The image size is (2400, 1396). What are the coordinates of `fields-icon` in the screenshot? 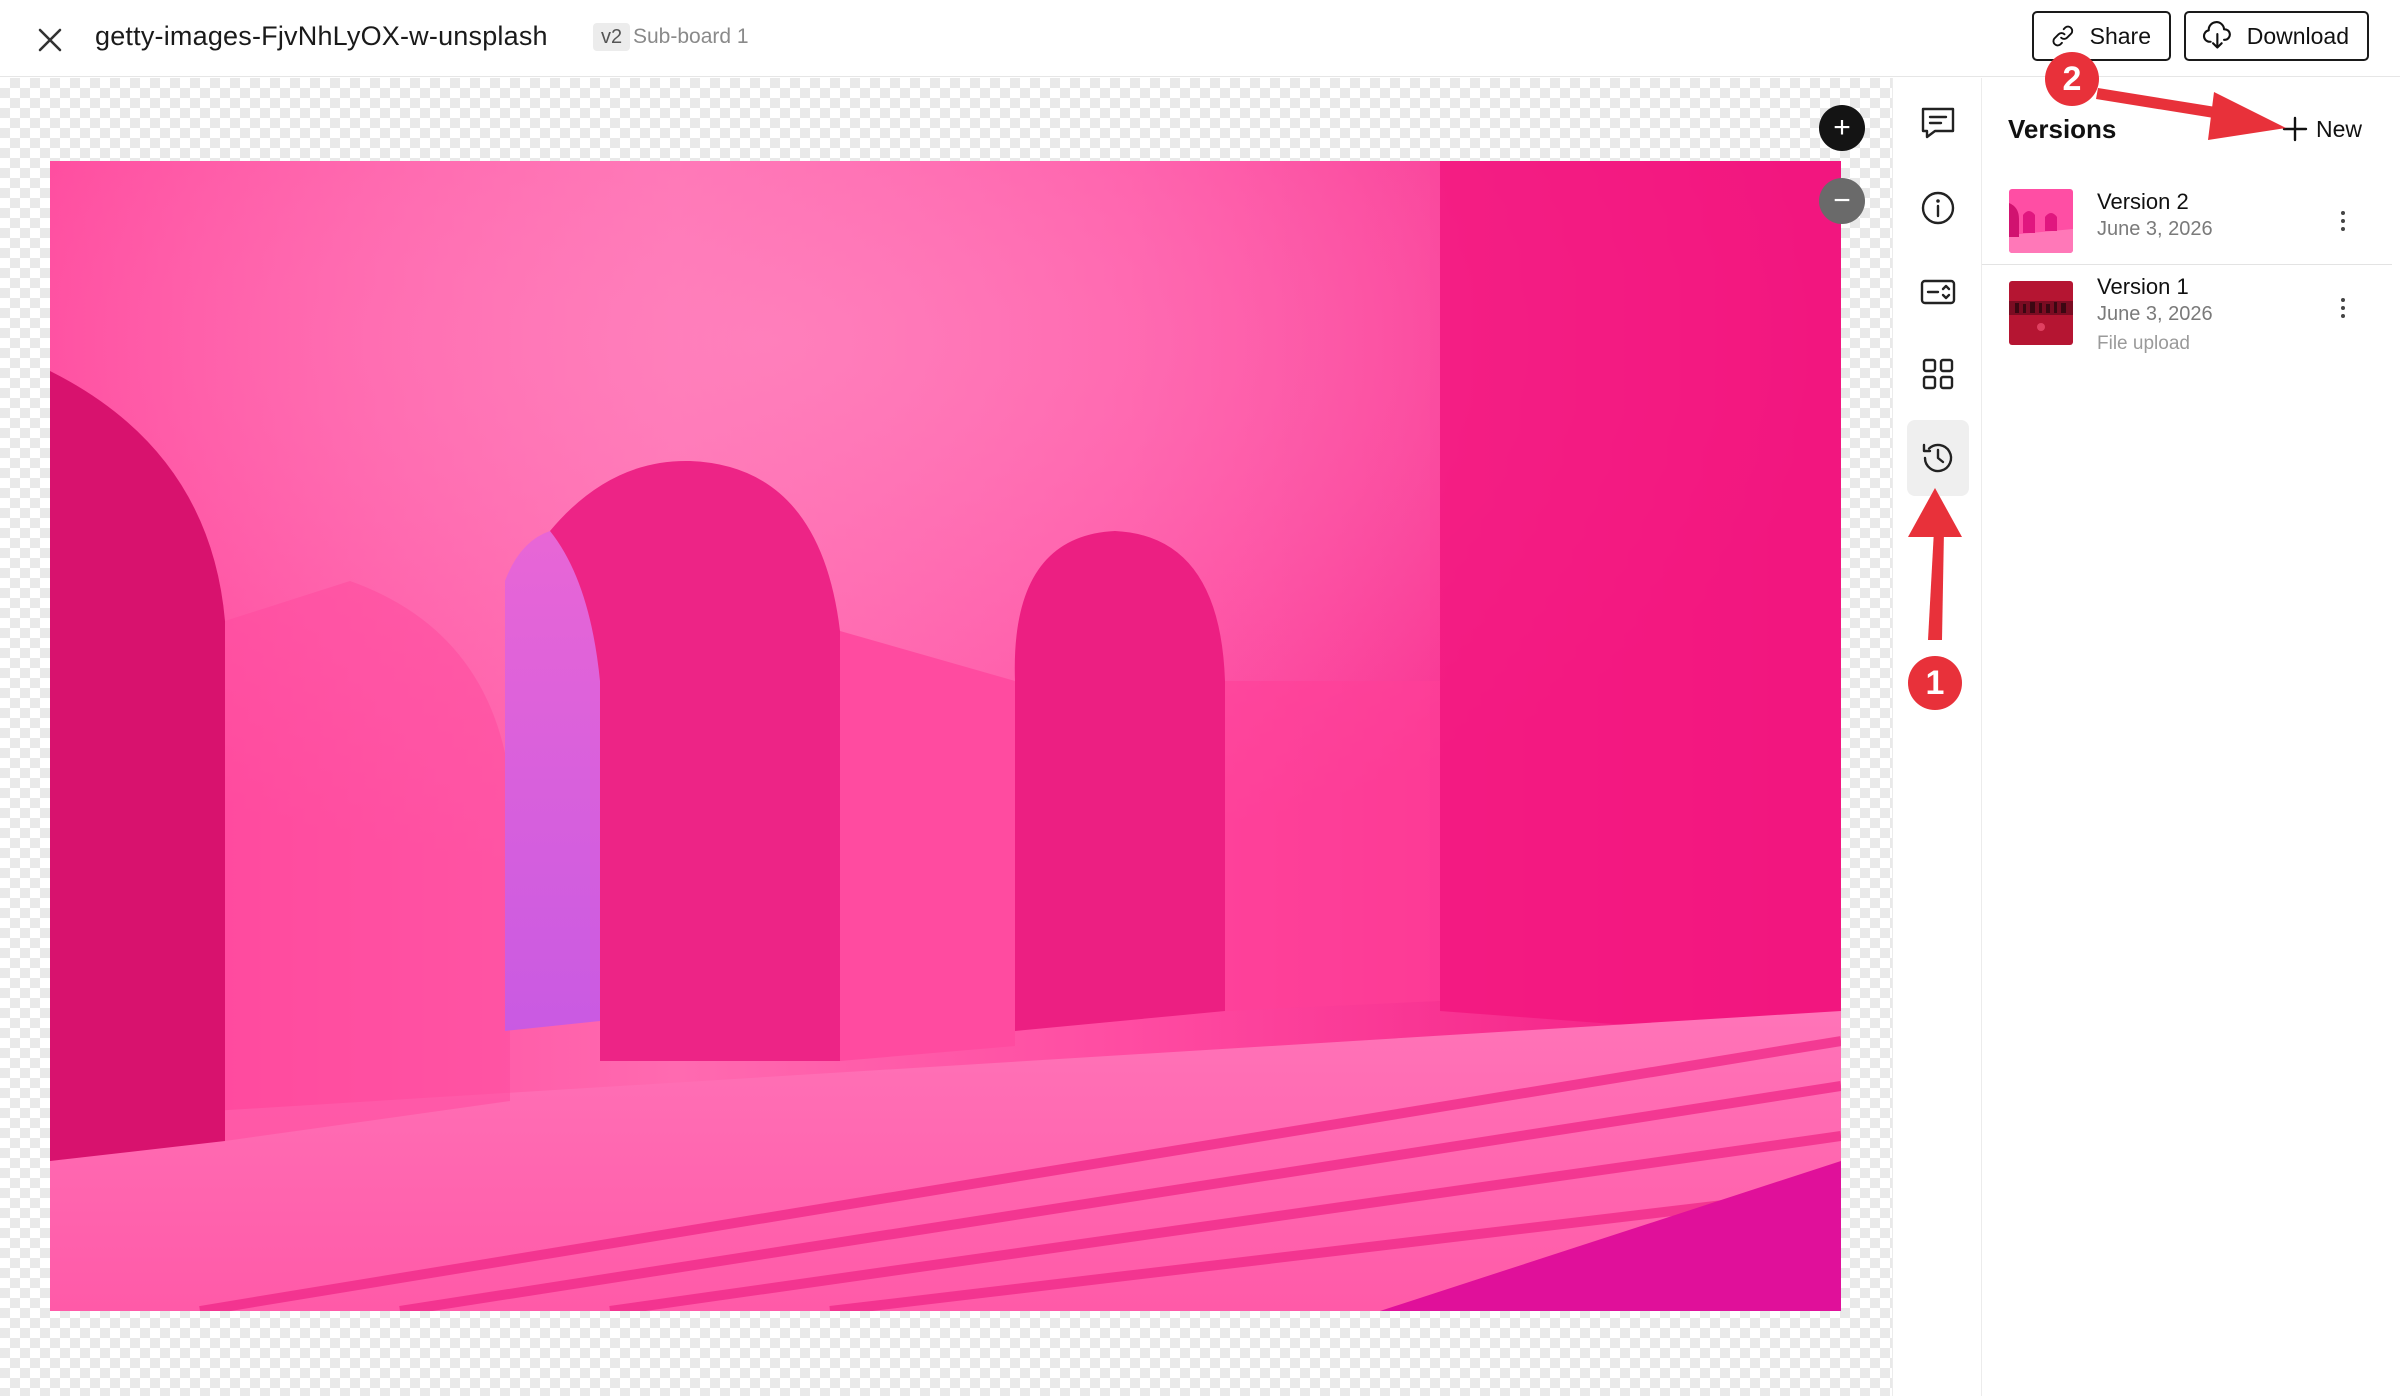 It's located at (1938, 292).